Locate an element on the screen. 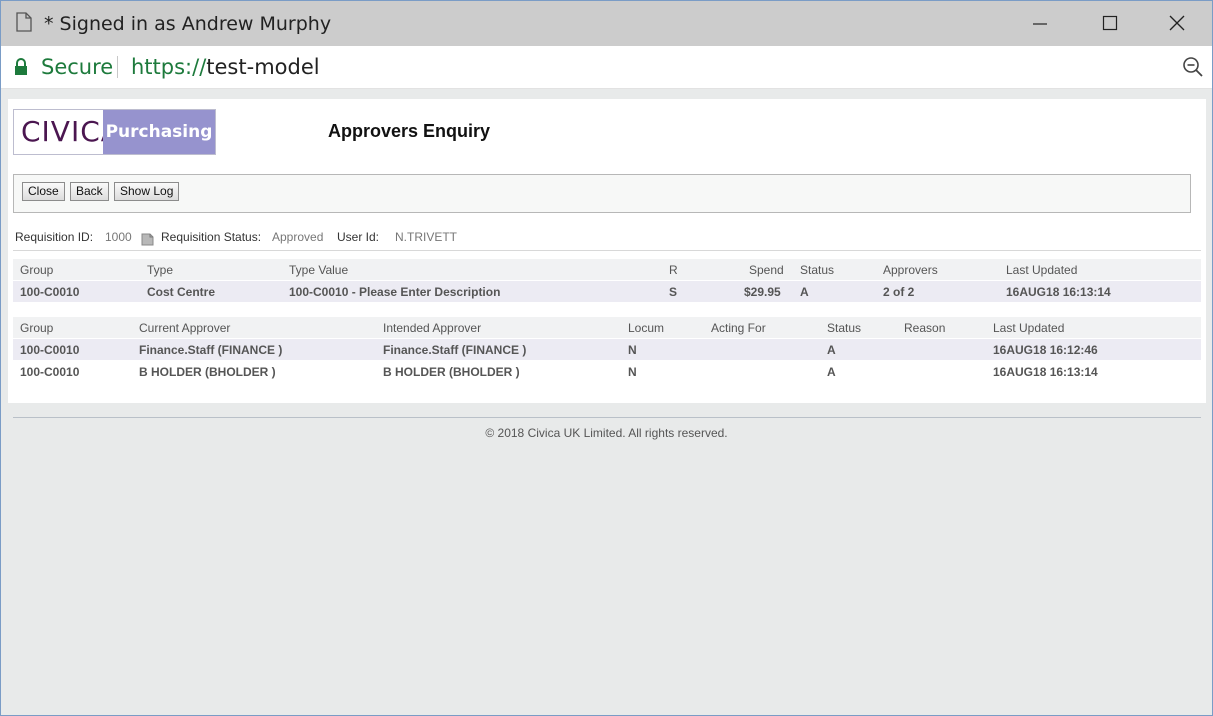 The image size is (1213, 716). user-id-label: User Id: is located at coordinates (358, 237).